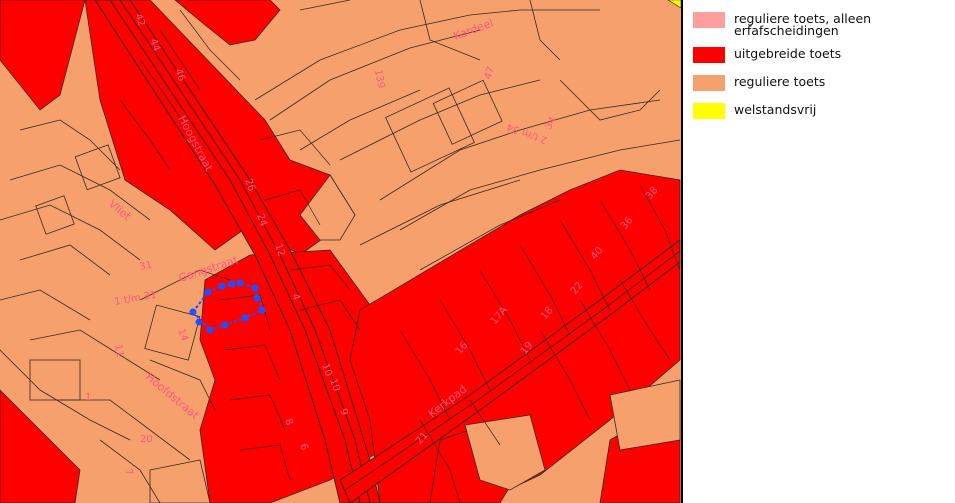  I want to click on house-number: 31, so click(146, 266).